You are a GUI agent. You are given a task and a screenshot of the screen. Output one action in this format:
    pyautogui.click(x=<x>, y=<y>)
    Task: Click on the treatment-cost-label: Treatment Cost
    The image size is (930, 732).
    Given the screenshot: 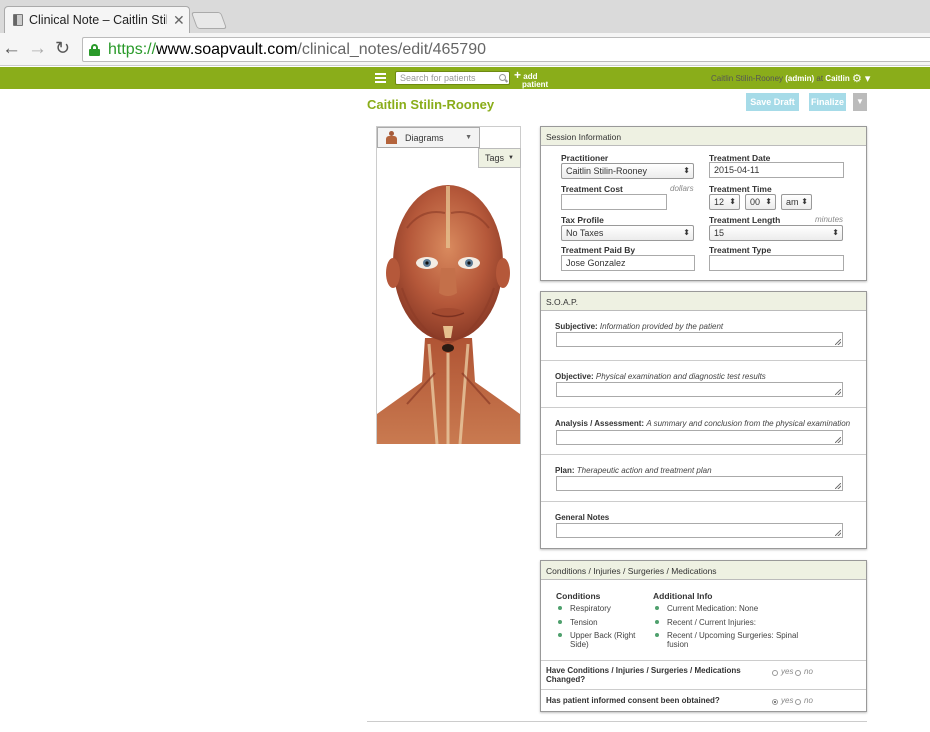 What is the action you would take?
    pyautogui.click(x=592, y=189)
    